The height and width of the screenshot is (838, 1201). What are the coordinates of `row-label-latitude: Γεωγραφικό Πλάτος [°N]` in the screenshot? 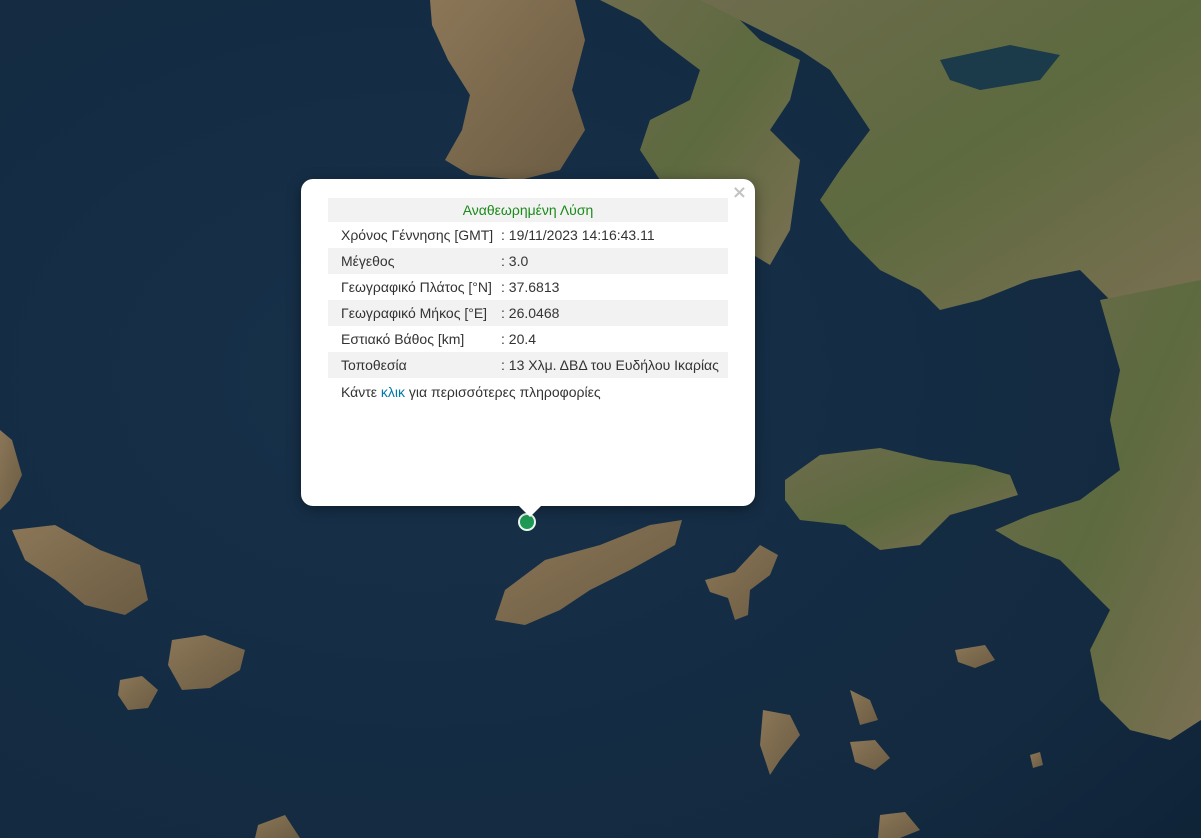 It's located at (416, 287).